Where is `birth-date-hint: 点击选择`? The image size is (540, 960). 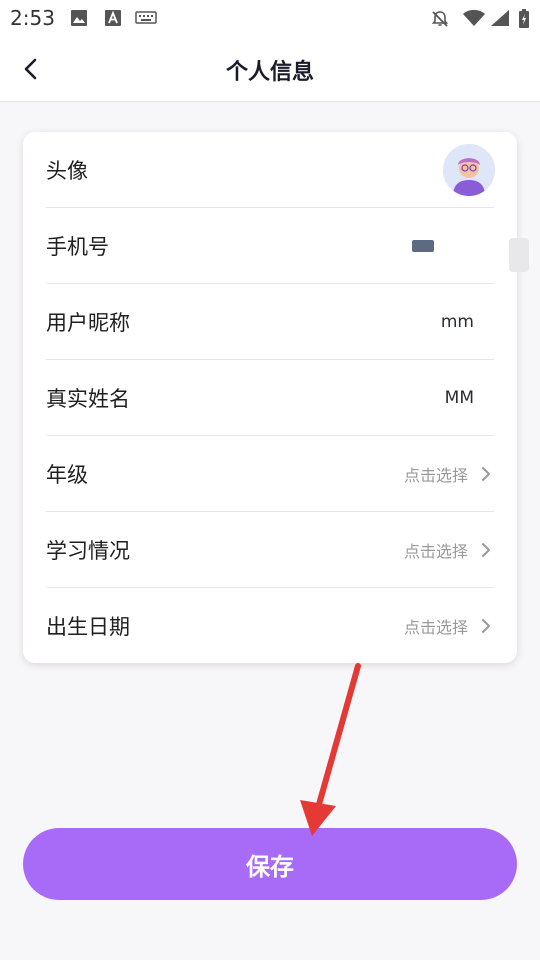 birth-date-hint: 点击选择 is located at coordinates (435, 627).